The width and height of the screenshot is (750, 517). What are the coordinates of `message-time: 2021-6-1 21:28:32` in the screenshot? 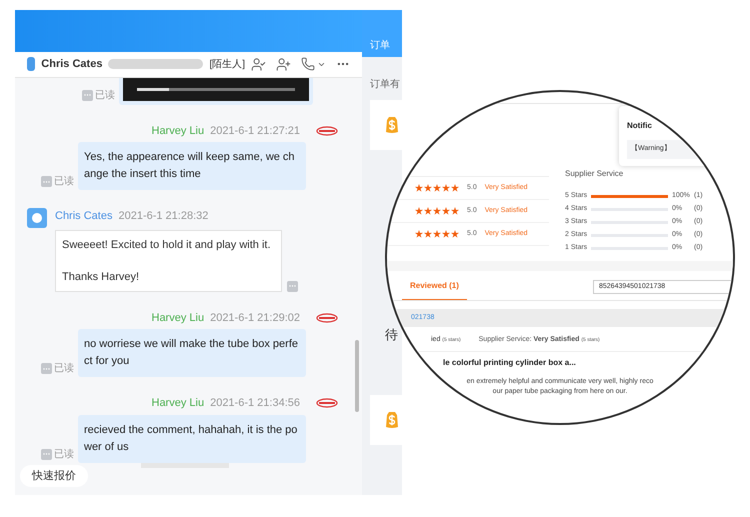 It's located at (163, 216).